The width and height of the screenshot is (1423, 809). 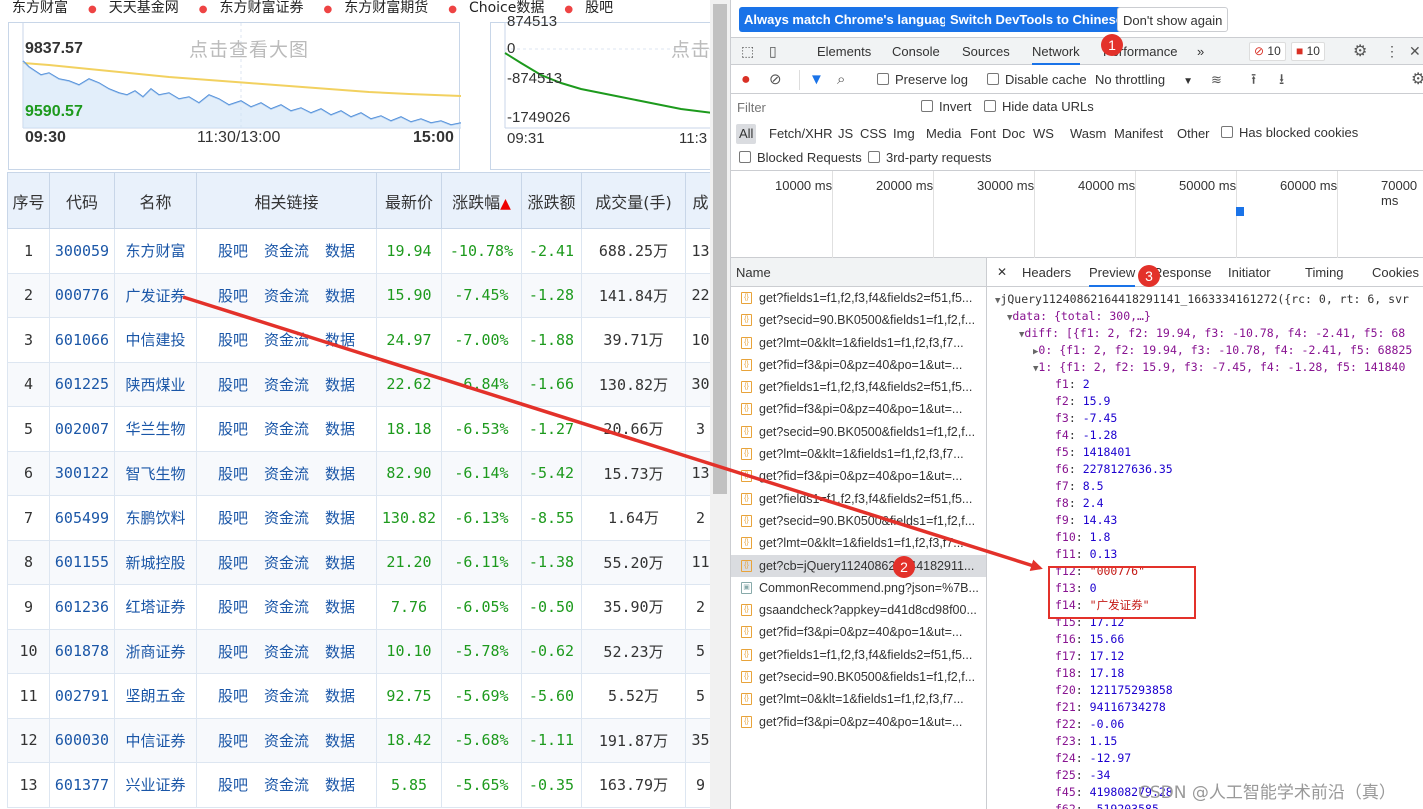 I want to click on step-marker-2: 2, so click(x=904, y=567).